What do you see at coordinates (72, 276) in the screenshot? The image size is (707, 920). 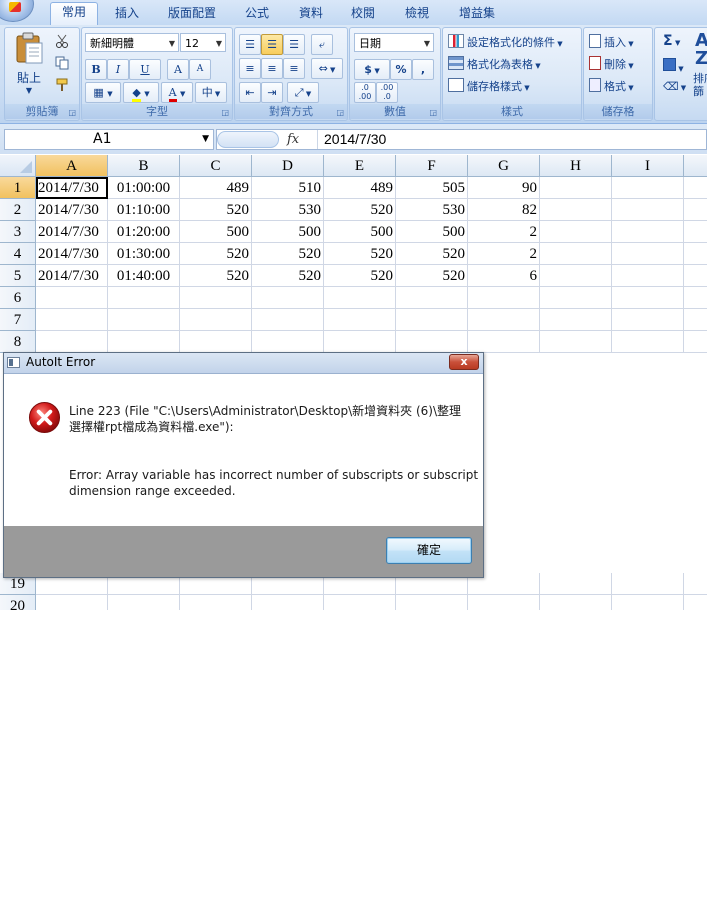 I see `cell-a5: 2014/7/30` at bounding box center [72, 276].